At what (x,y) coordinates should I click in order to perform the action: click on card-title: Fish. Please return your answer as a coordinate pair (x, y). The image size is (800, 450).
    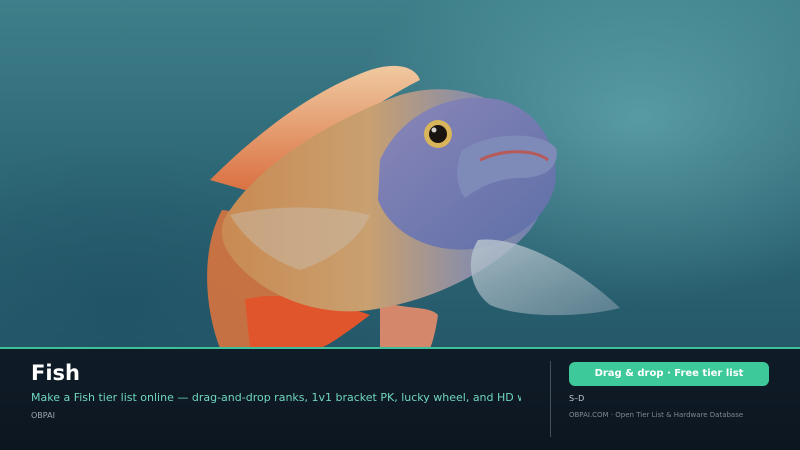
    Looking at the image, I should click on (55, 373).